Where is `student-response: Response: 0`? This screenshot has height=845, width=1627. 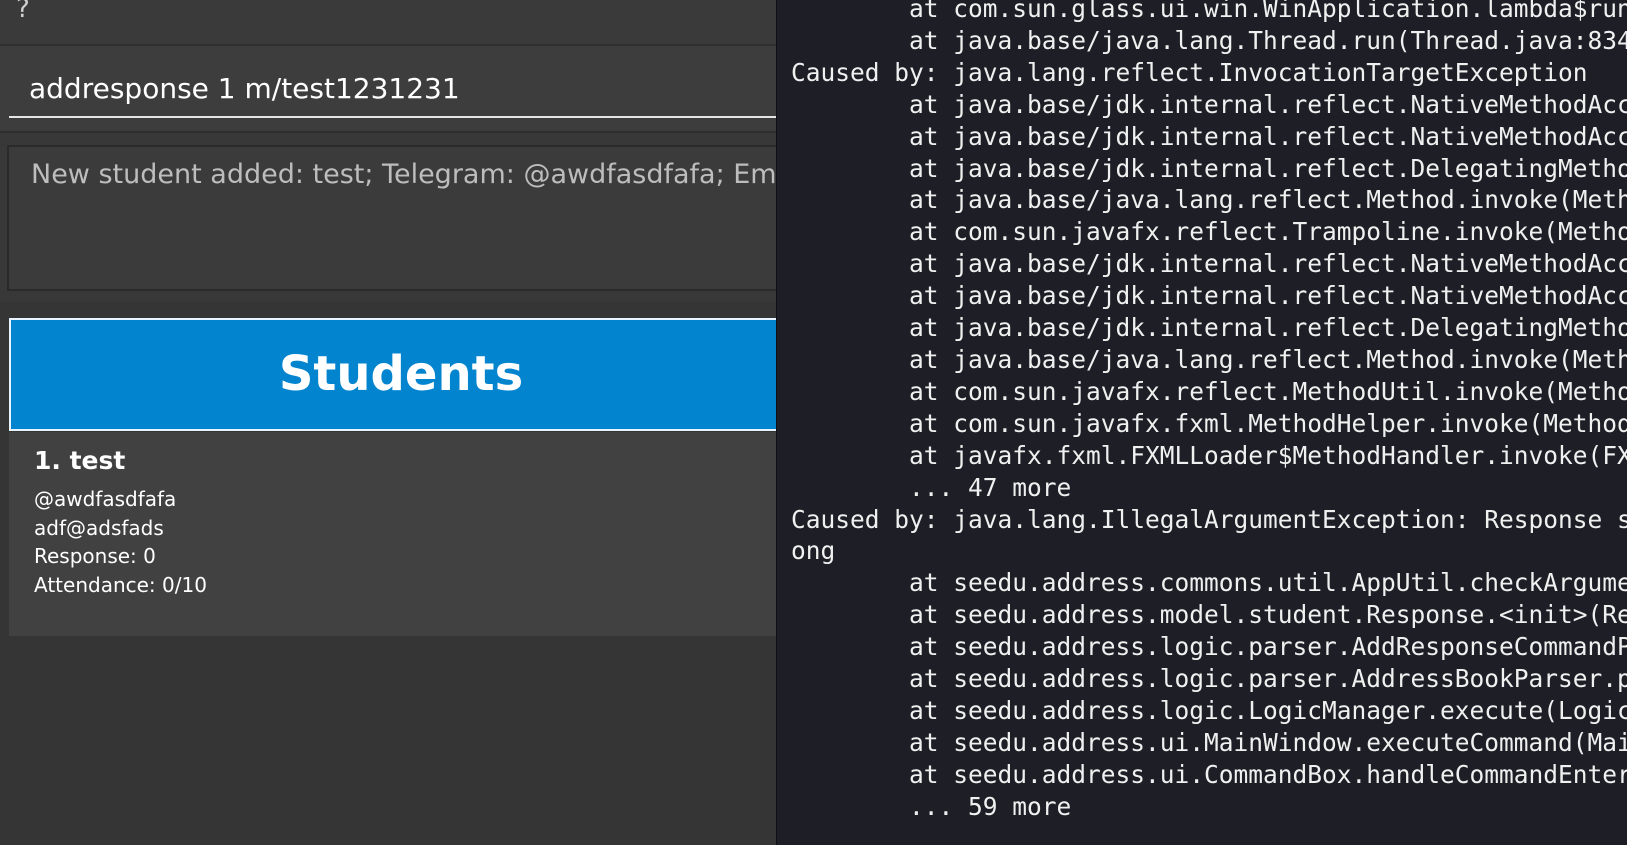
student-response: Response: 0 is located at coordinates (95, 556).